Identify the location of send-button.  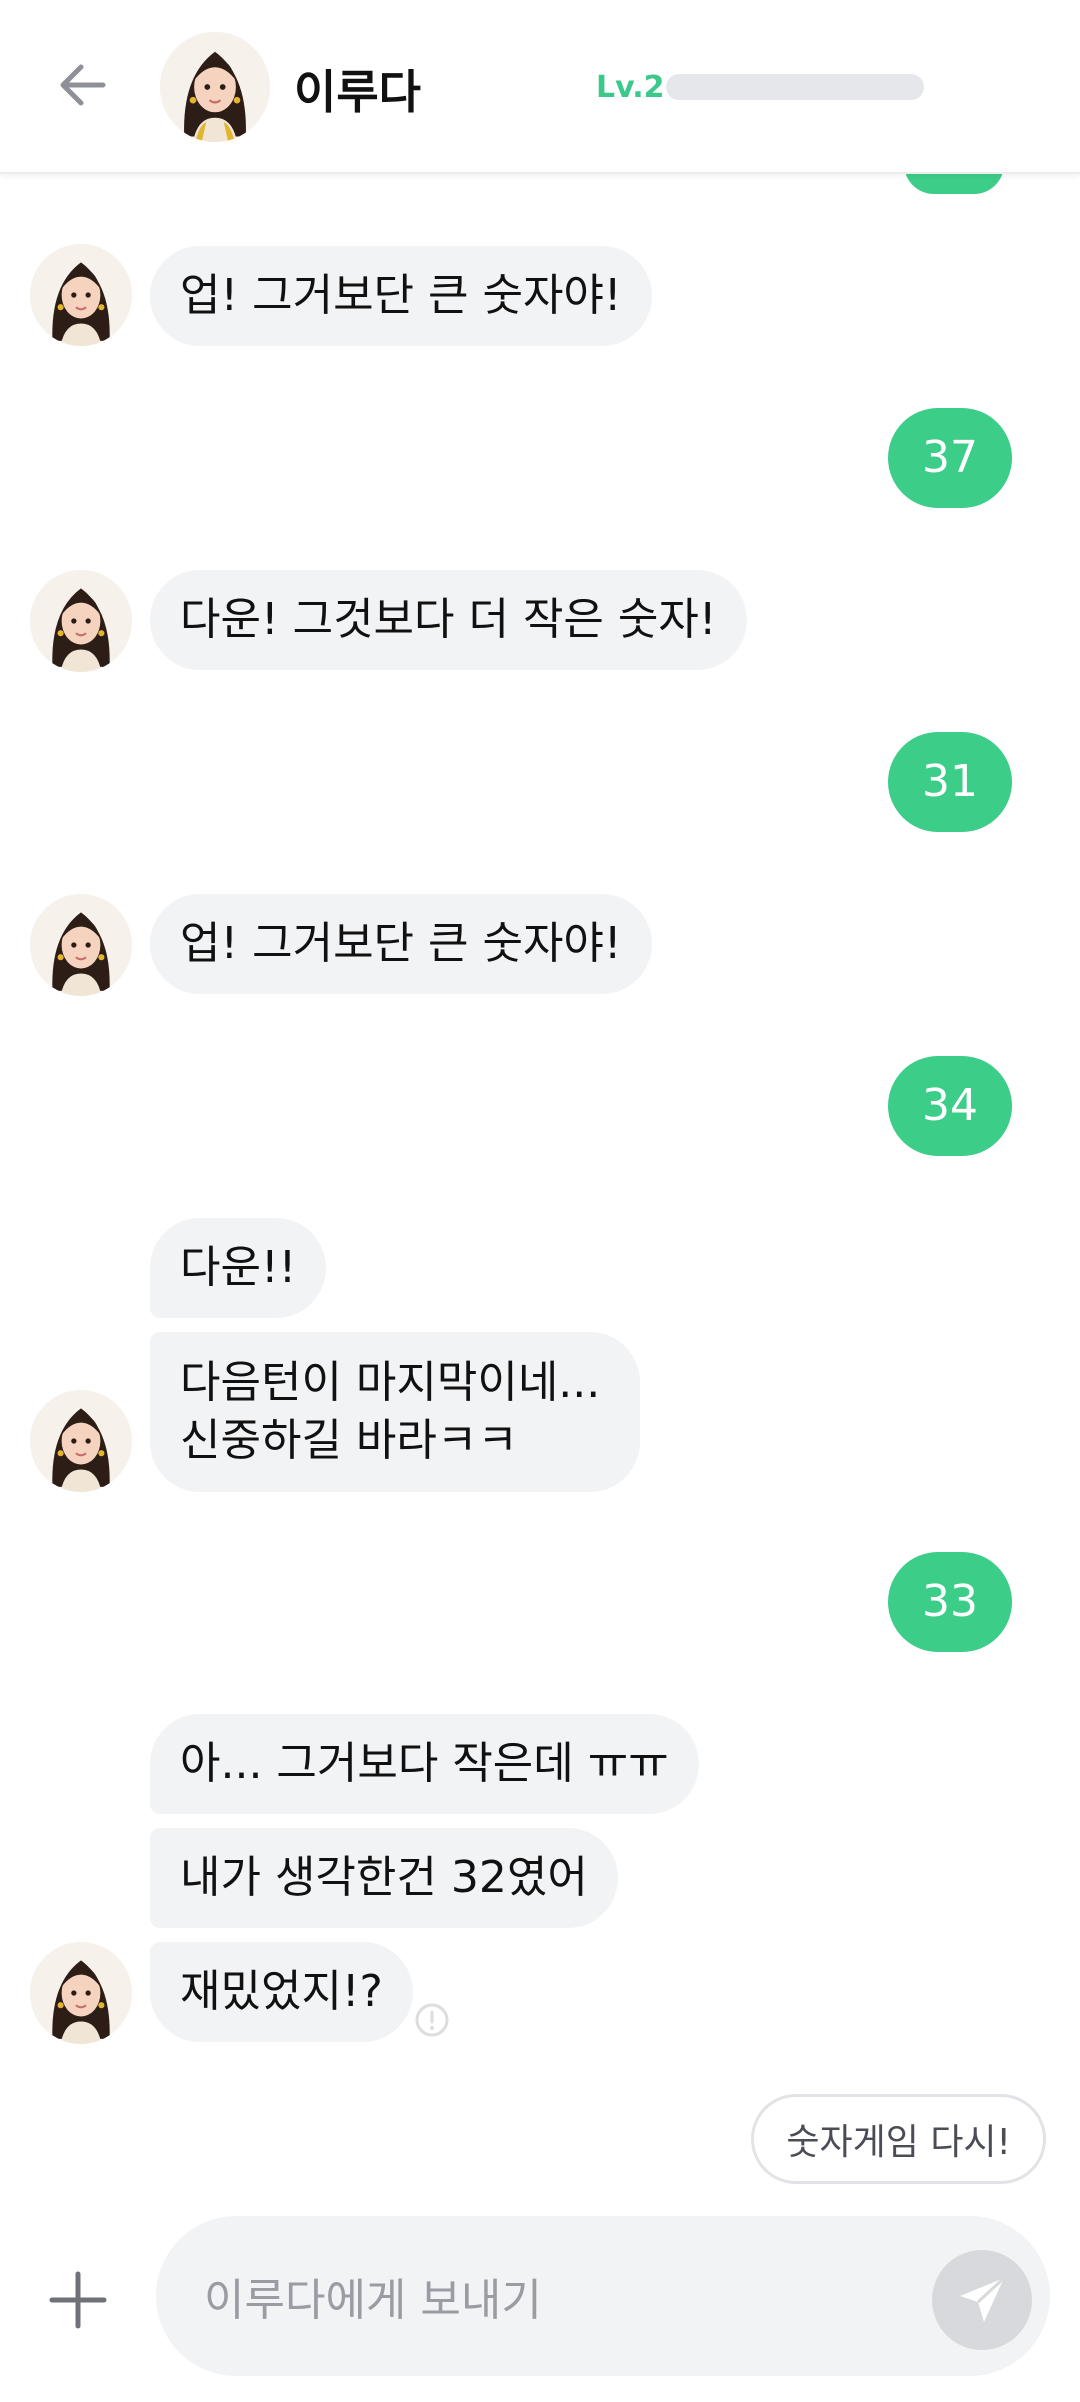
(982, 2300).